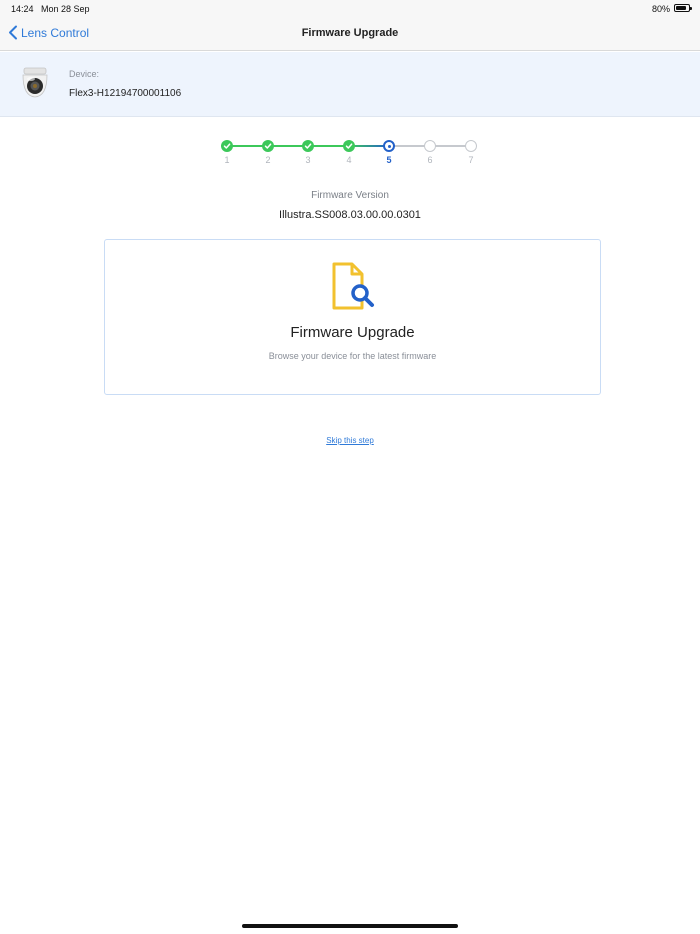 The image size is (700, 934). Describe the element at coordinates (350, 926) in the screenshot. I see `home-indicator` at that location.